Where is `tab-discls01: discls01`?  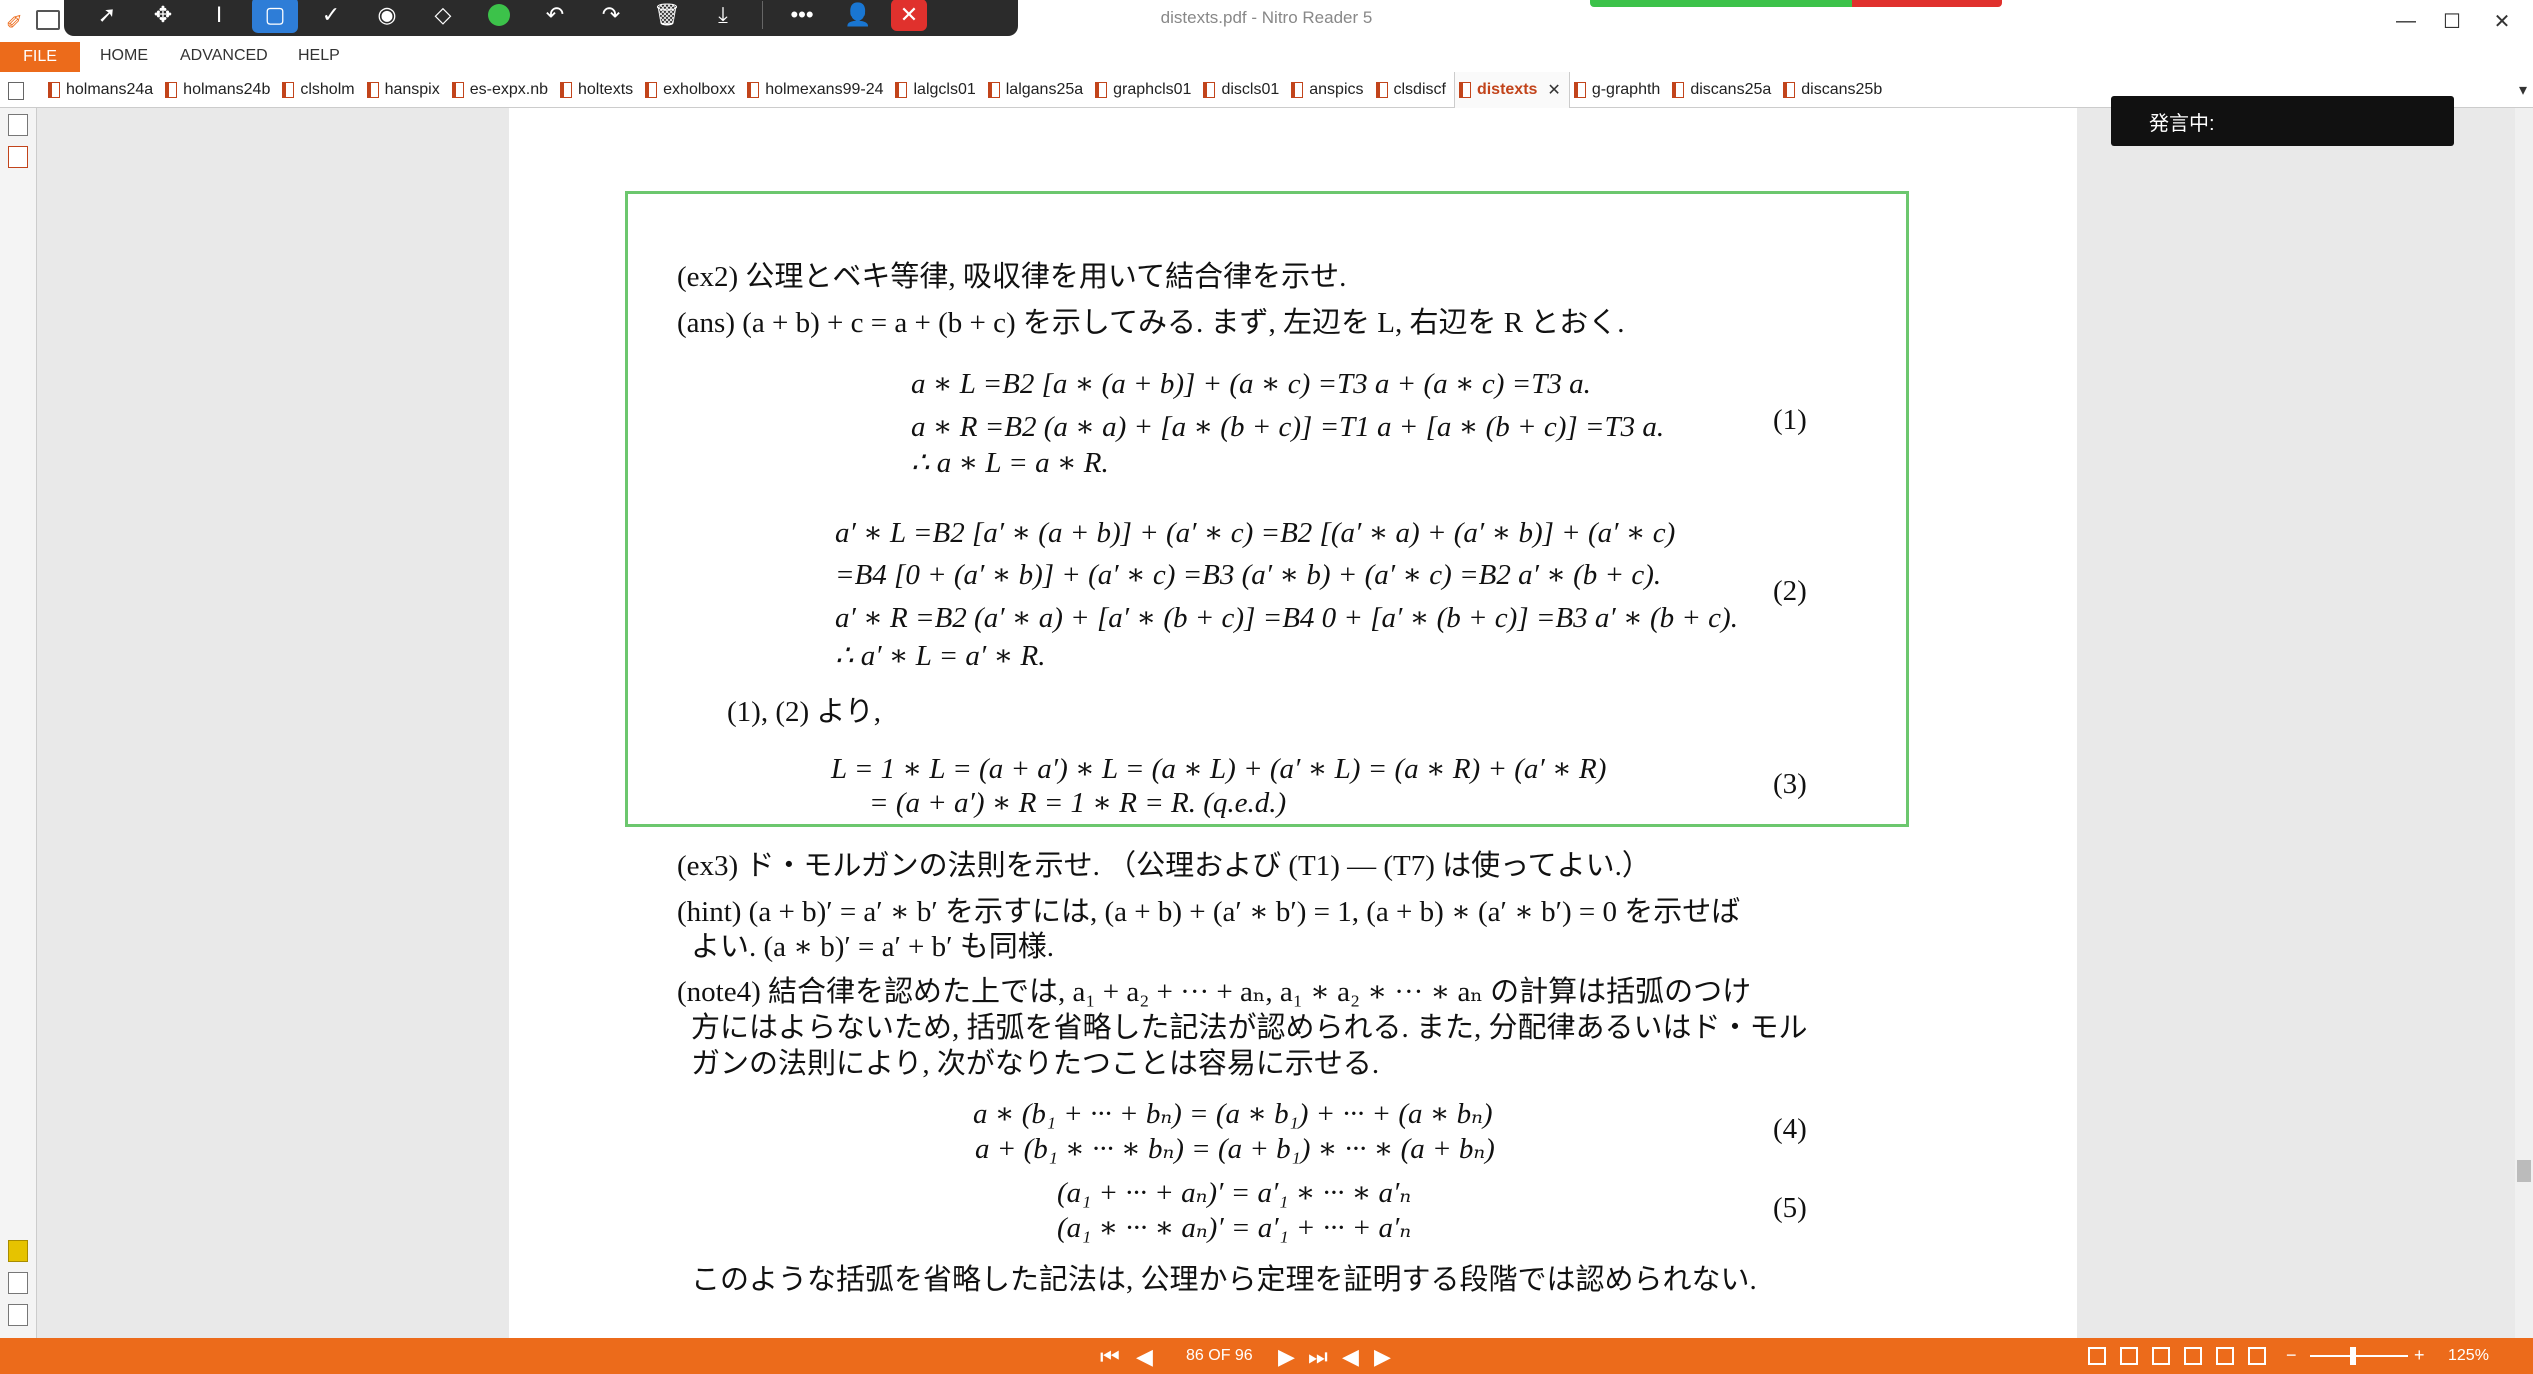 tab-discls01: discls01 is located at coordinates (1243, 90).